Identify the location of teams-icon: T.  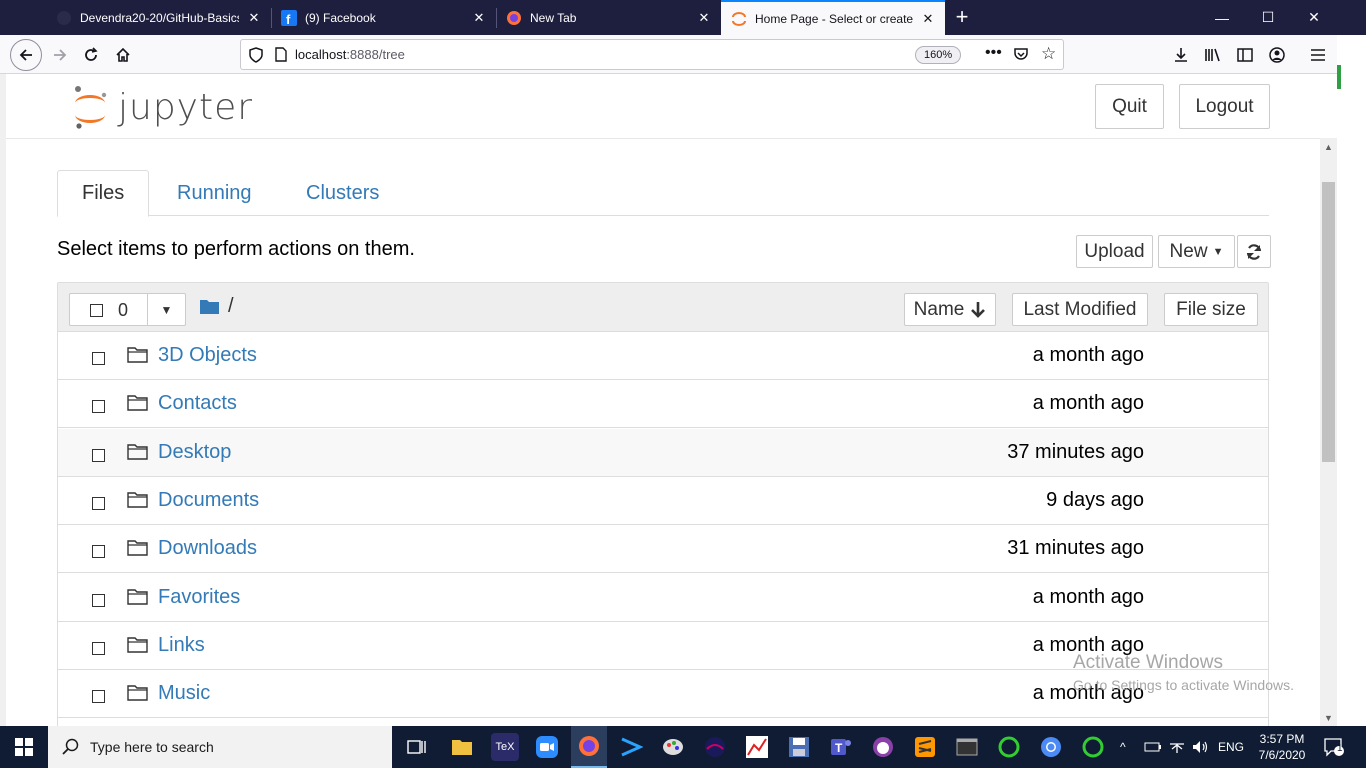
(841, 747).